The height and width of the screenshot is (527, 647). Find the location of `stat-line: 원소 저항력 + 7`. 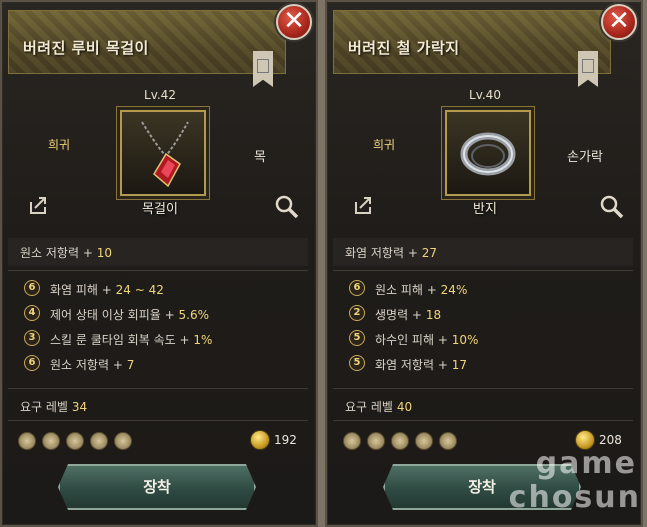

stat-line: 원소 저항력 + 7 is located at coordinates (92, 365).